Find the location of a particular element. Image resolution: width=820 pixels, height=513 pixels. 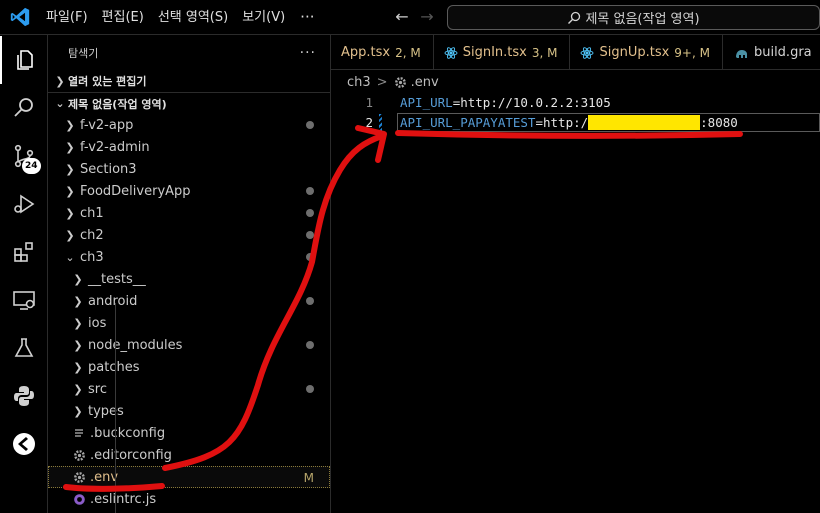

search-icon is located at coordinates (574, 17).